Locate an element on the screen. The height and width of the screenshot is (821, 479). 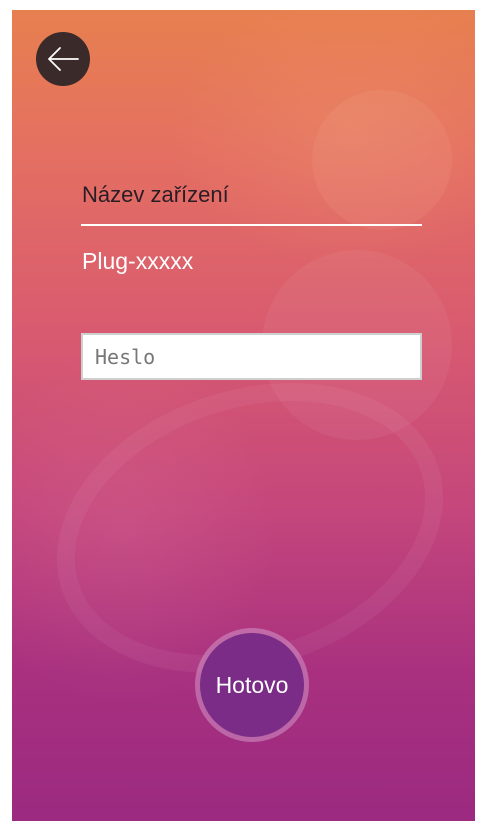
device-name-value: Plug-xxxxx is located at coordinates (138, 261).